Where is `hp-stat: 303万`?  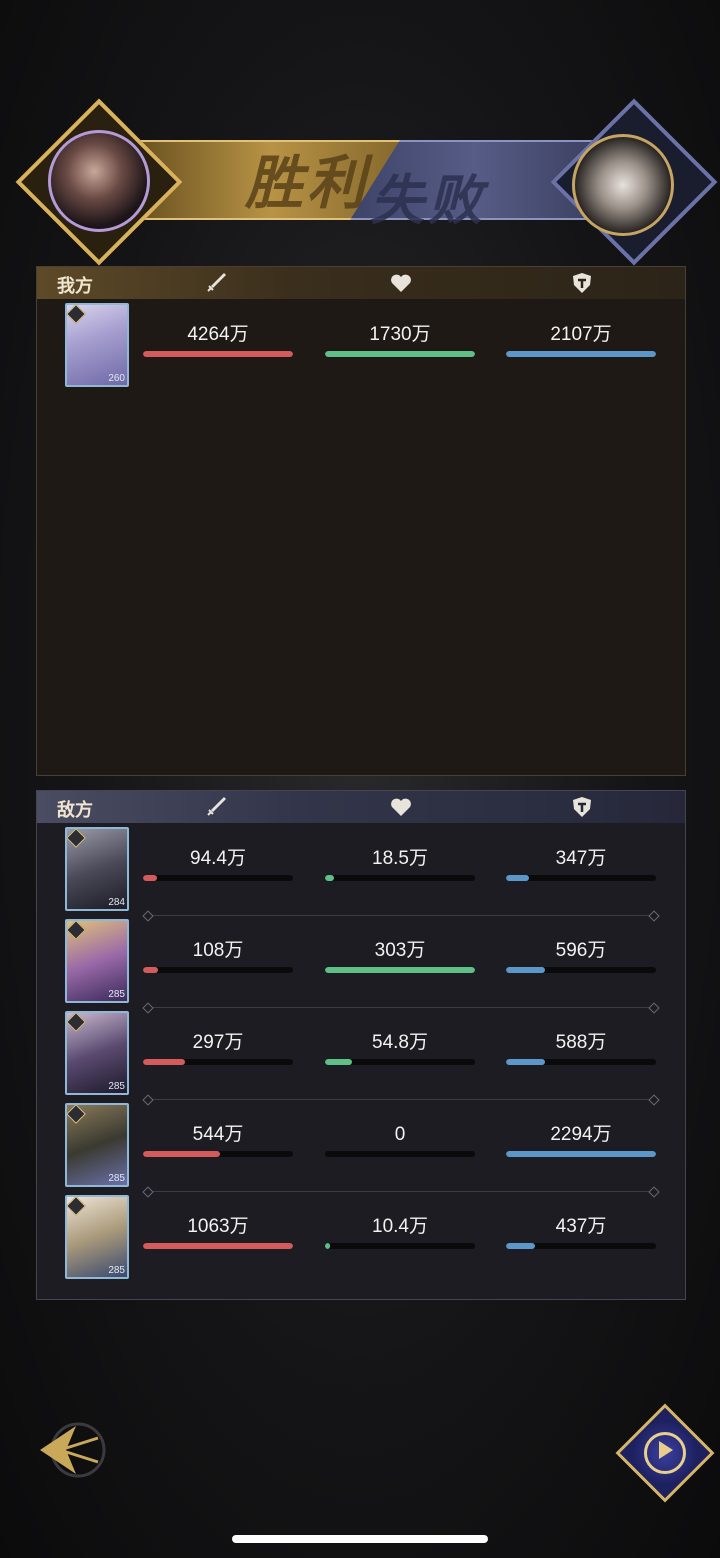 hp-stat: 303万 is located at coordinates (400, 956).